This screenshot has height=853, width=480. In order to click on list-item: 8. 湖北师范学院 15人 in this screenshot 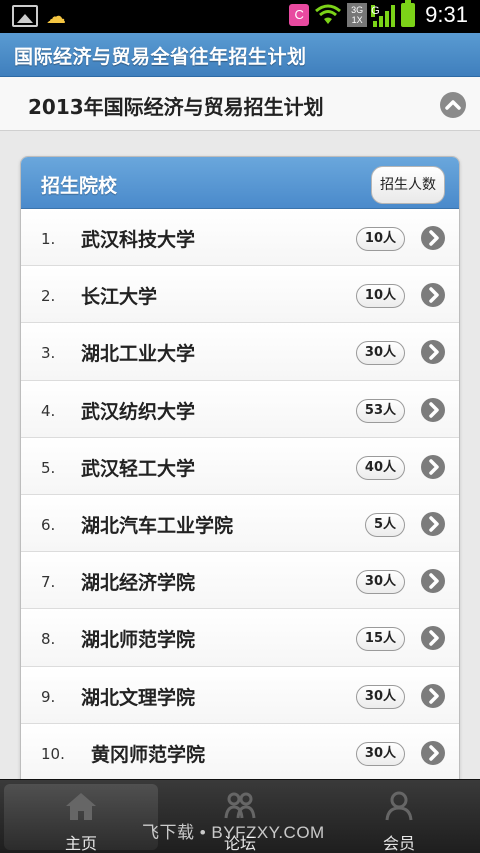, I will do `click(240, 638)`.